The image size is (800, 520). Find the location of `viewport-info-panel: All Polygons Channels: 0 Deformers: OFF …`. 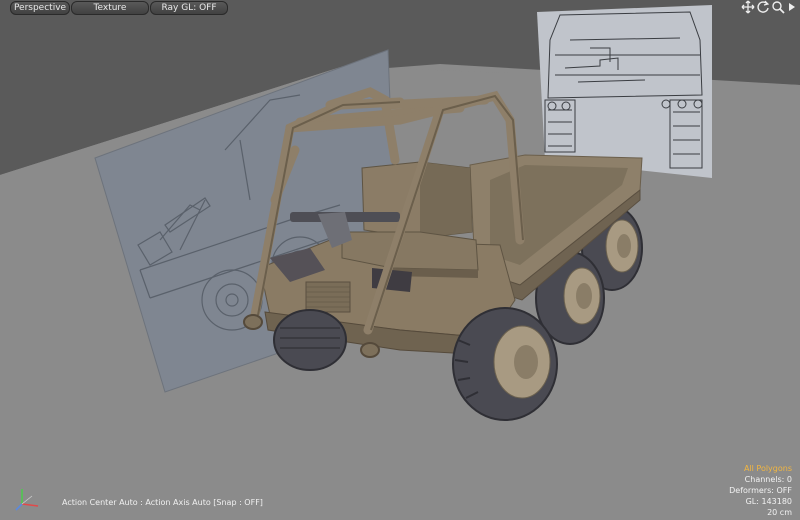

viewport-info-panel: All Polygons Channels: 0 Deformers: OFF … is located at coordinates (760, 490).